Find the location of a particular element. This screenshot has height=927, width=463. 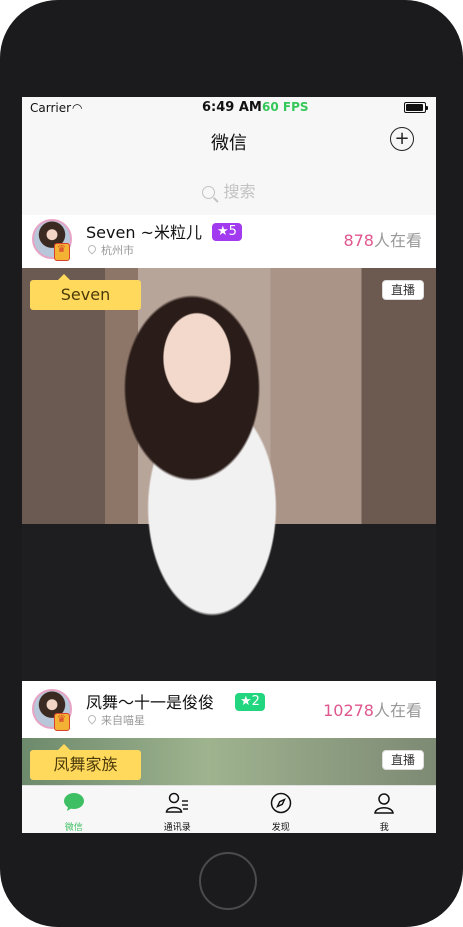

page-title: 微信 is located at coordinates (229, 143).